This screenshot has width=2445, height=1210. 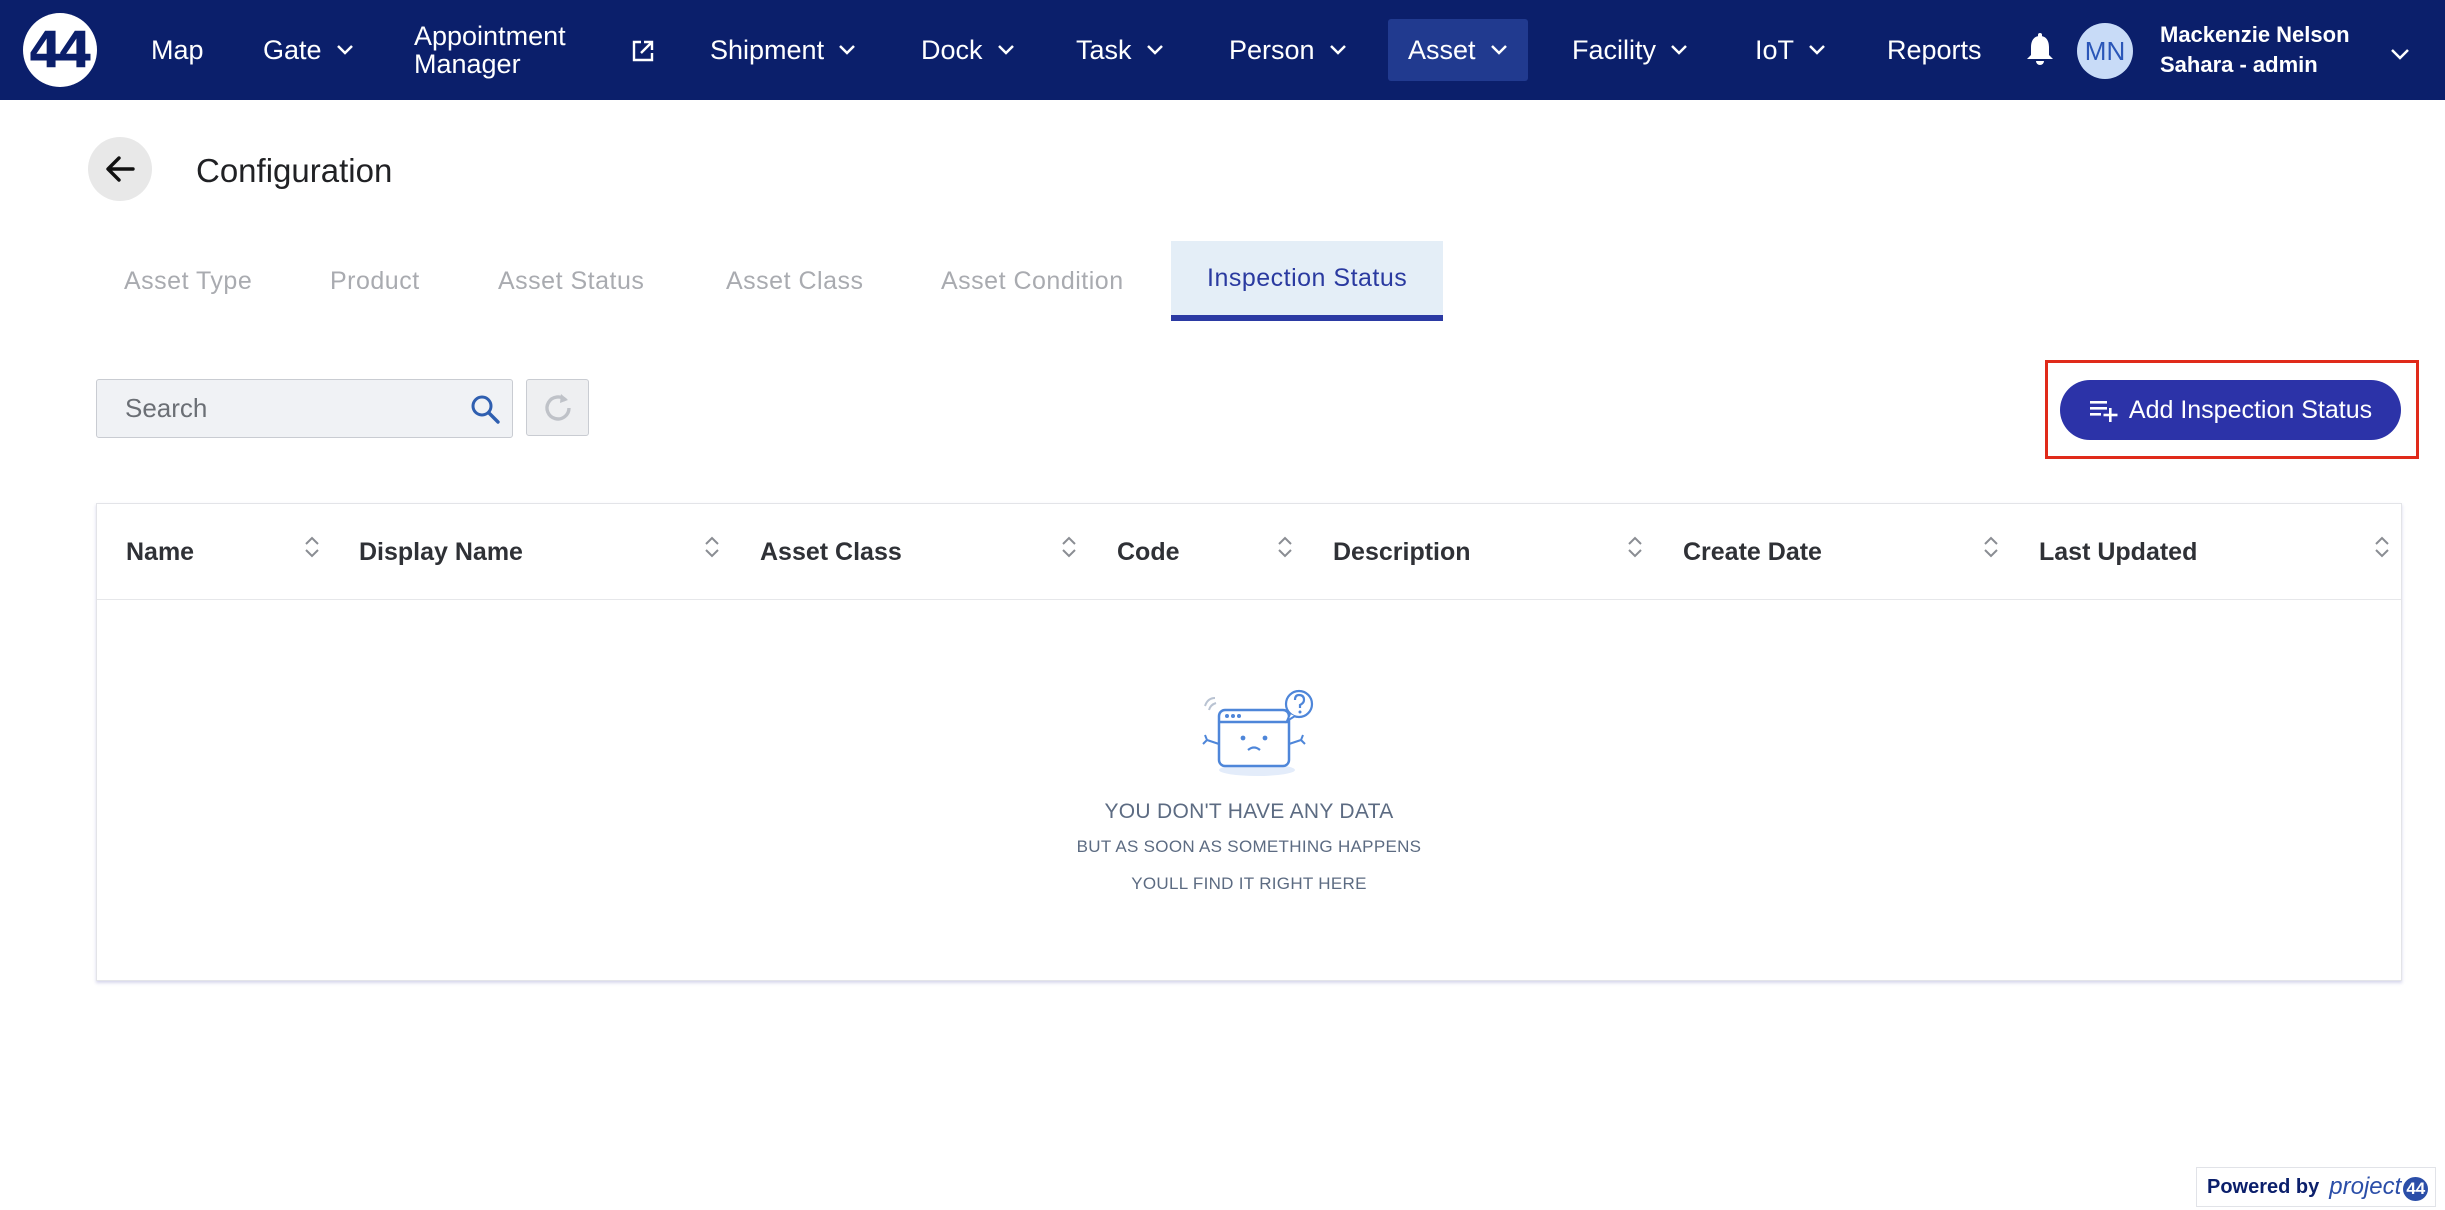 I want to click on user-name: Mackenzie Nelson, so click(x=2255, y=35).